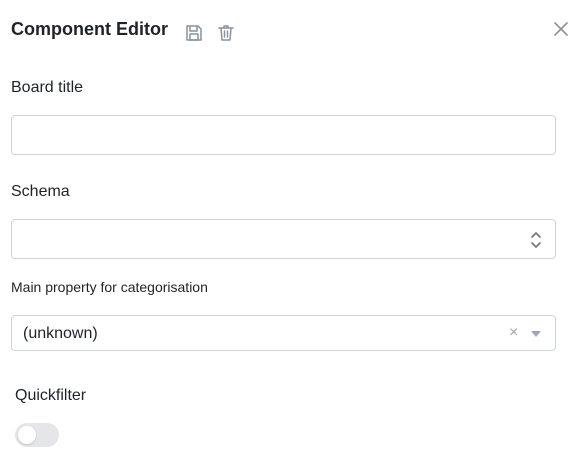 Image resolution: width=579 pixels, height=460 pixels. What do you see at coordinates (513, 333) in the screenshot?
I see `clear-selection-icon: ×` at bounding box center [513, 333].